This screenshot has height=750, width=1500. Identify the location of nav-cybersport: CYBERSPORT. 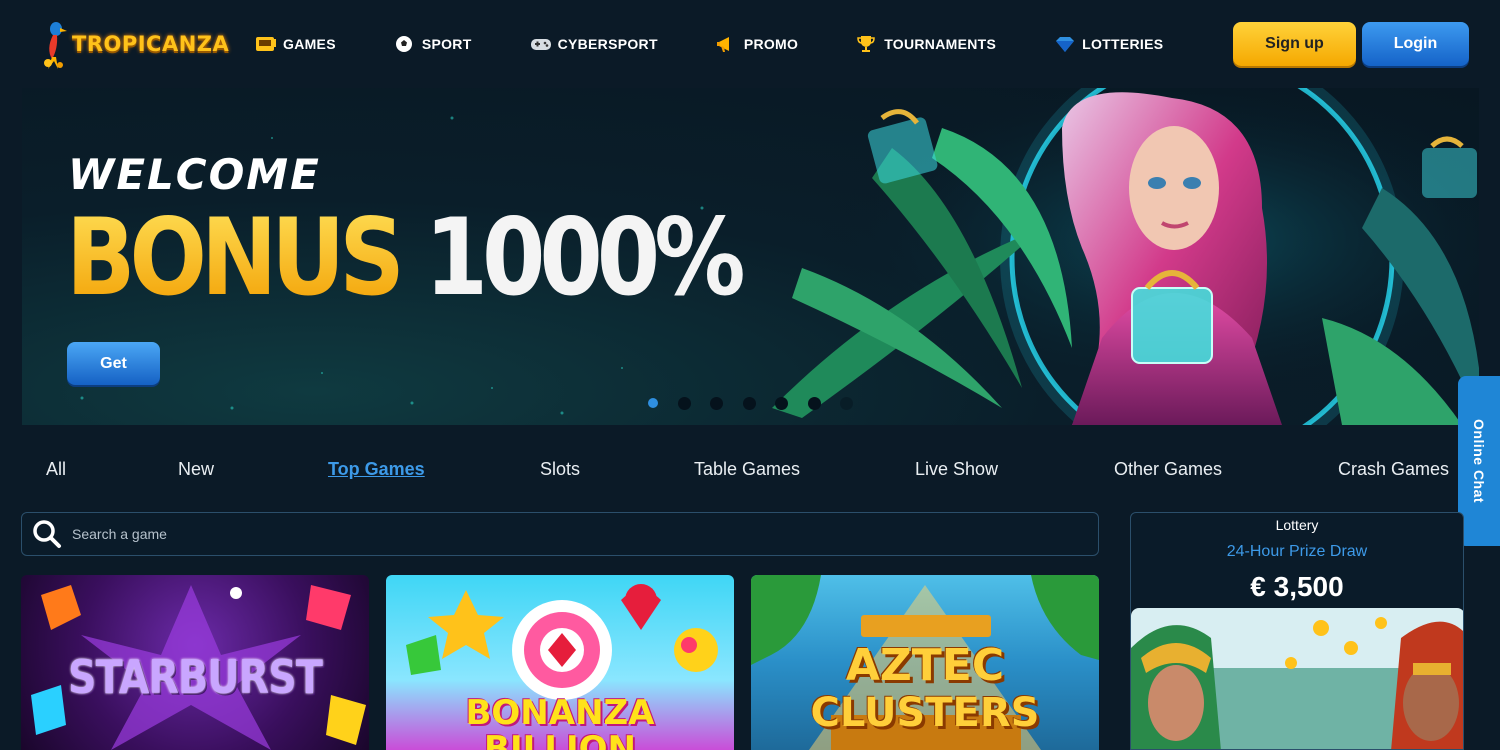
(594, 44).